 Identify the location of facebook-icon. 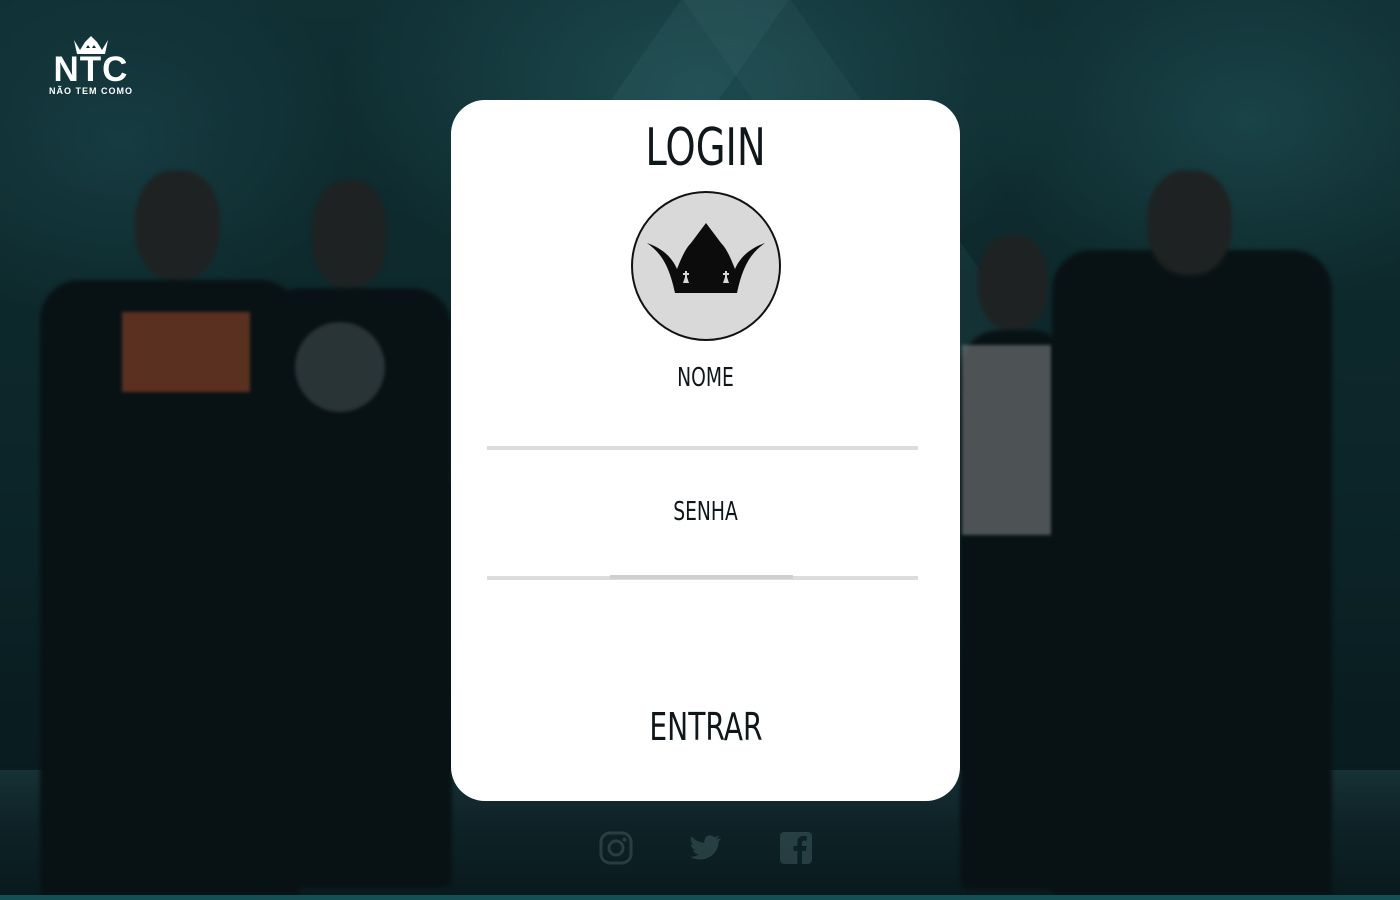
(796, 848).